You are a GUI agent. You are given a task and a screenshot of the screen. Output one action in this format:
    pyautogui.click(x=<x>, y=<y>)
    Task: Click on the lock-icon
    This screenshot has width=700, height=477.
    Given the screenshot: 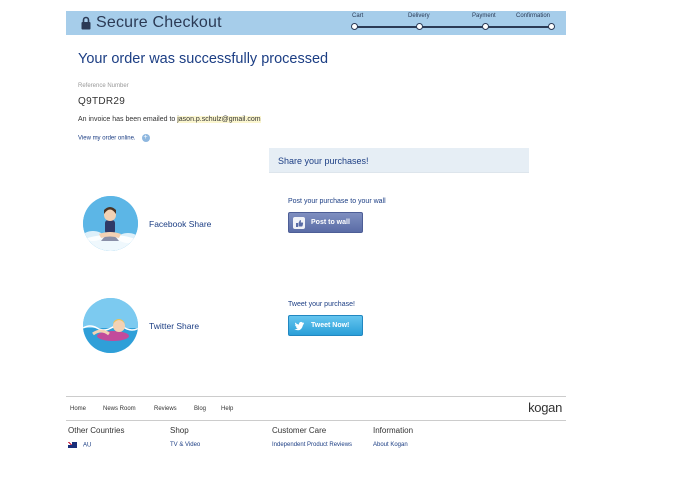 What is the action you would take?
    pyautogui.click(x=86, y=23)
    